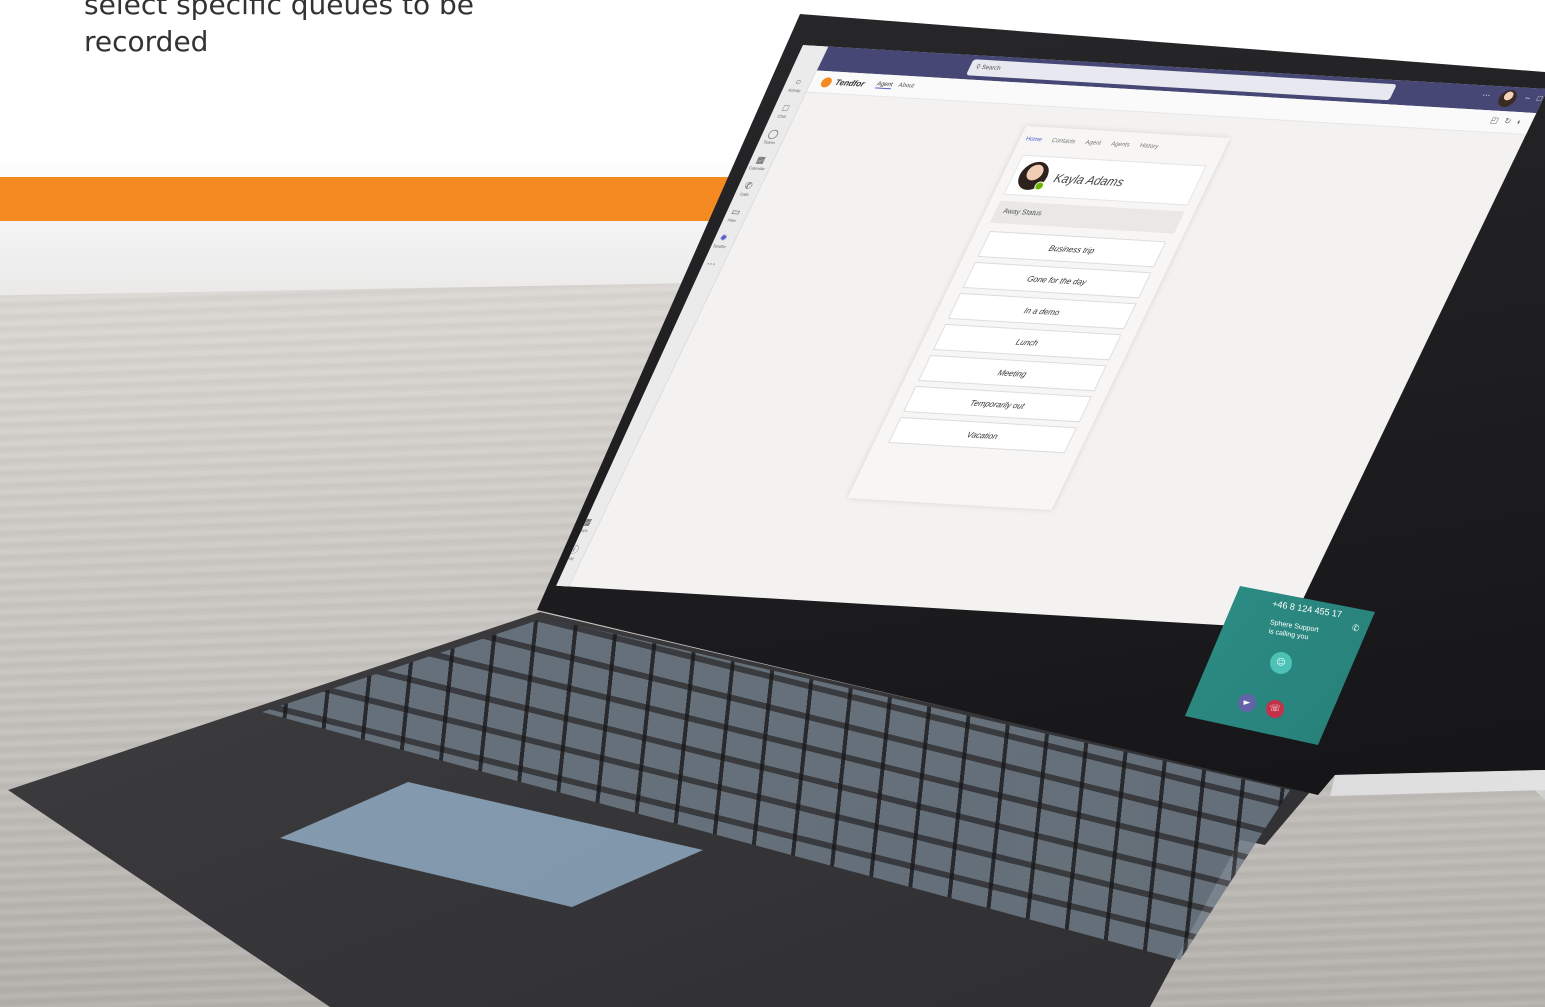 This screenshot has height=1007, width=1545. Describe the element at coordinates (146, 41) in the screenshot. I see `caption-line-2: recorded` at that location.